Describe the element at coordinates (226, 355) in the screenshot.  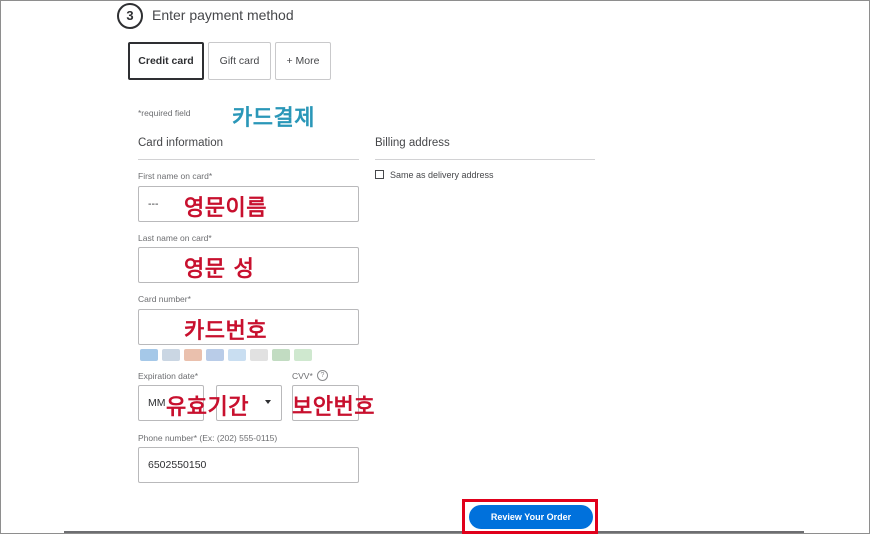
I see `accepted-cards` at that location.